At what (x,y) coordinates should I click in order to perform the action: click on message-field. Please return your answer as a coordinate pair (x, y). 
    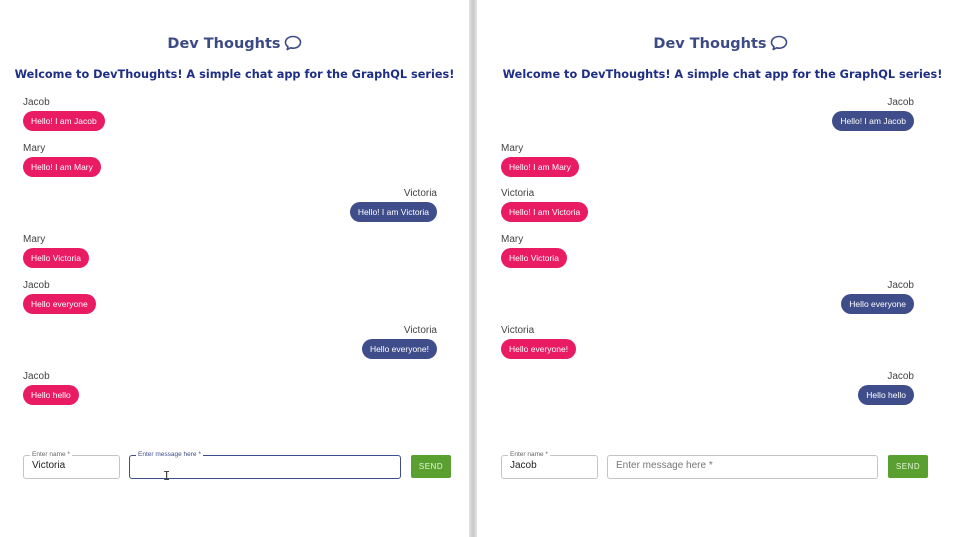
    Looking at the image, I should click on (742, 467).